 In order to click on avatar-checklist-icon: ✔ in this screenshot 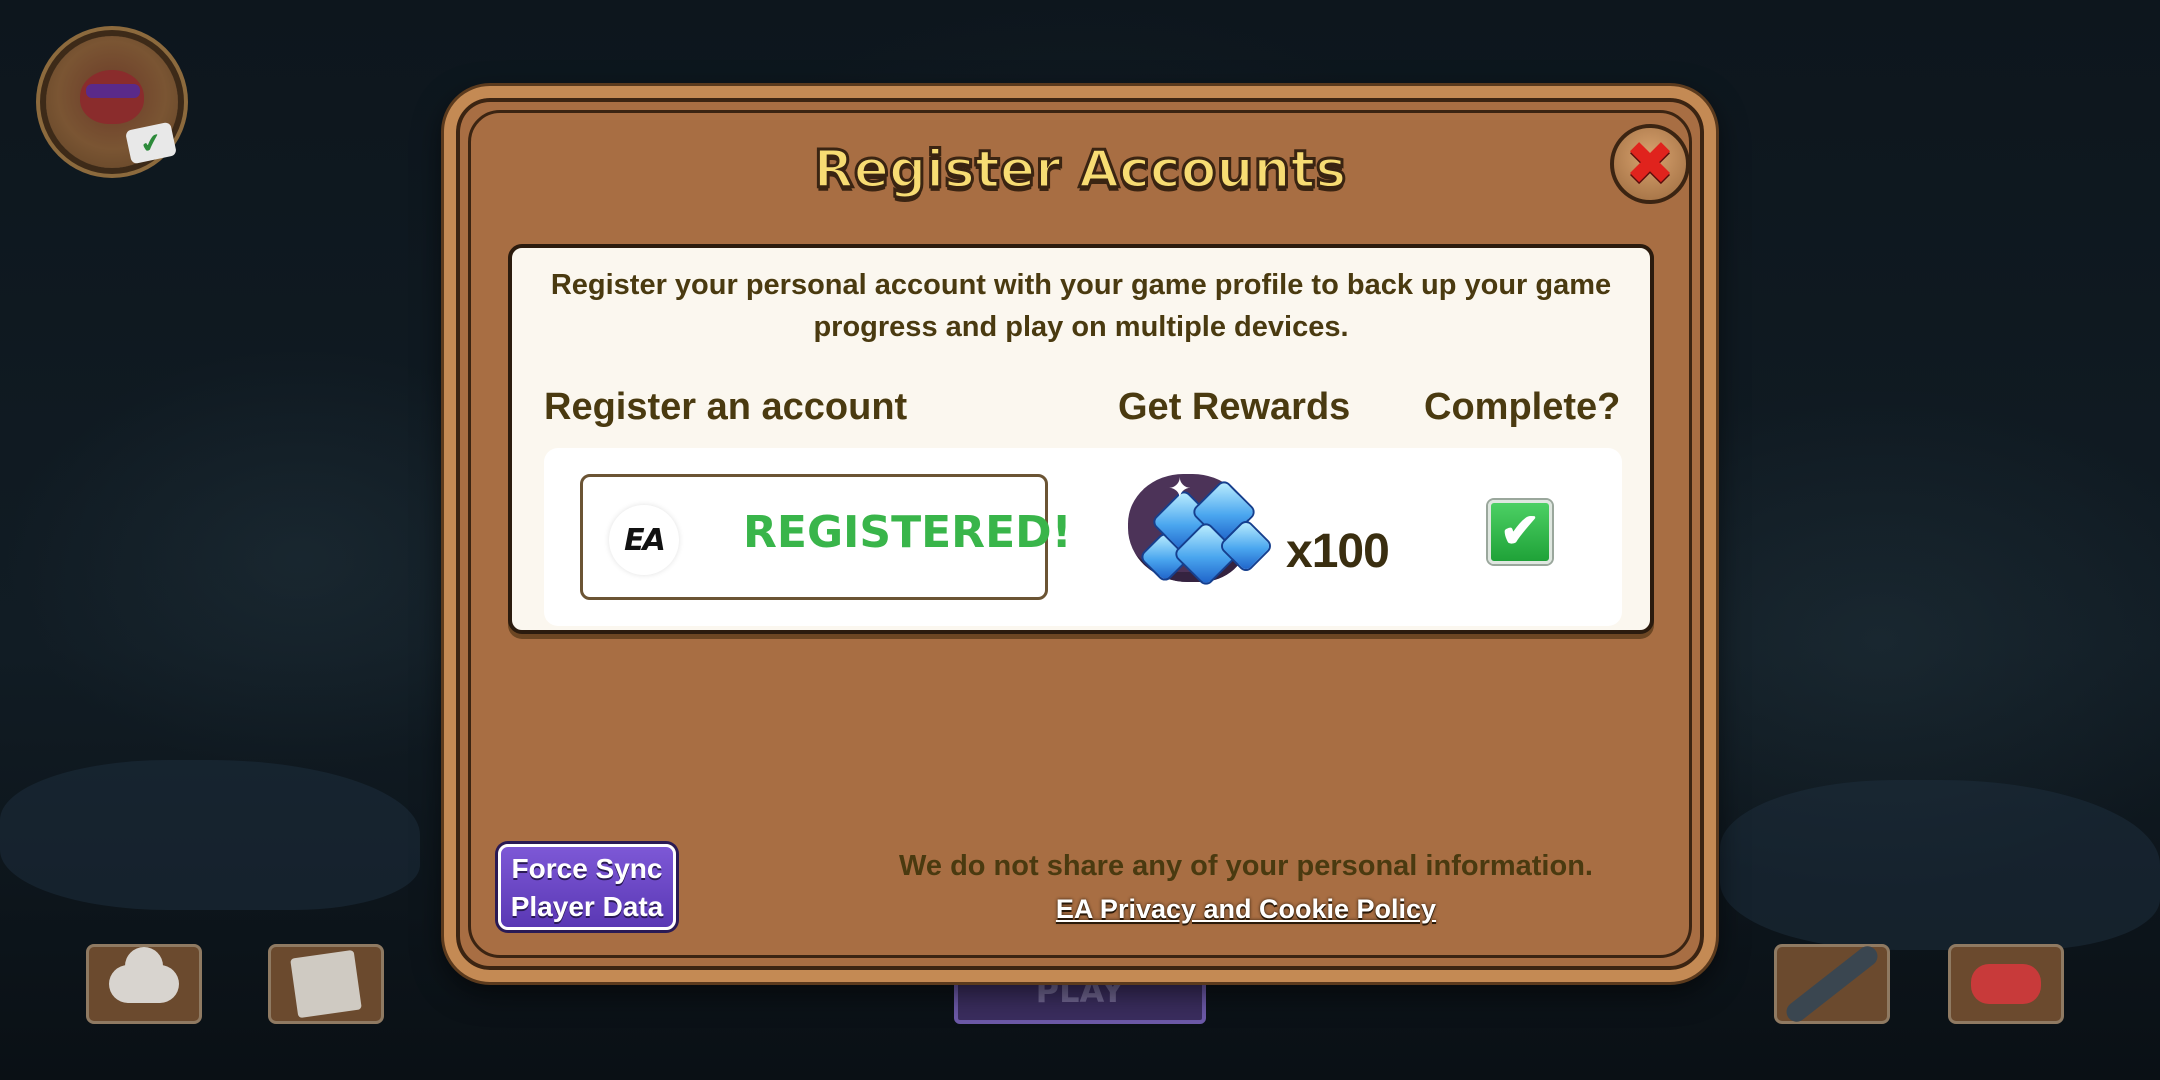, I will do `click(151, 143)`.